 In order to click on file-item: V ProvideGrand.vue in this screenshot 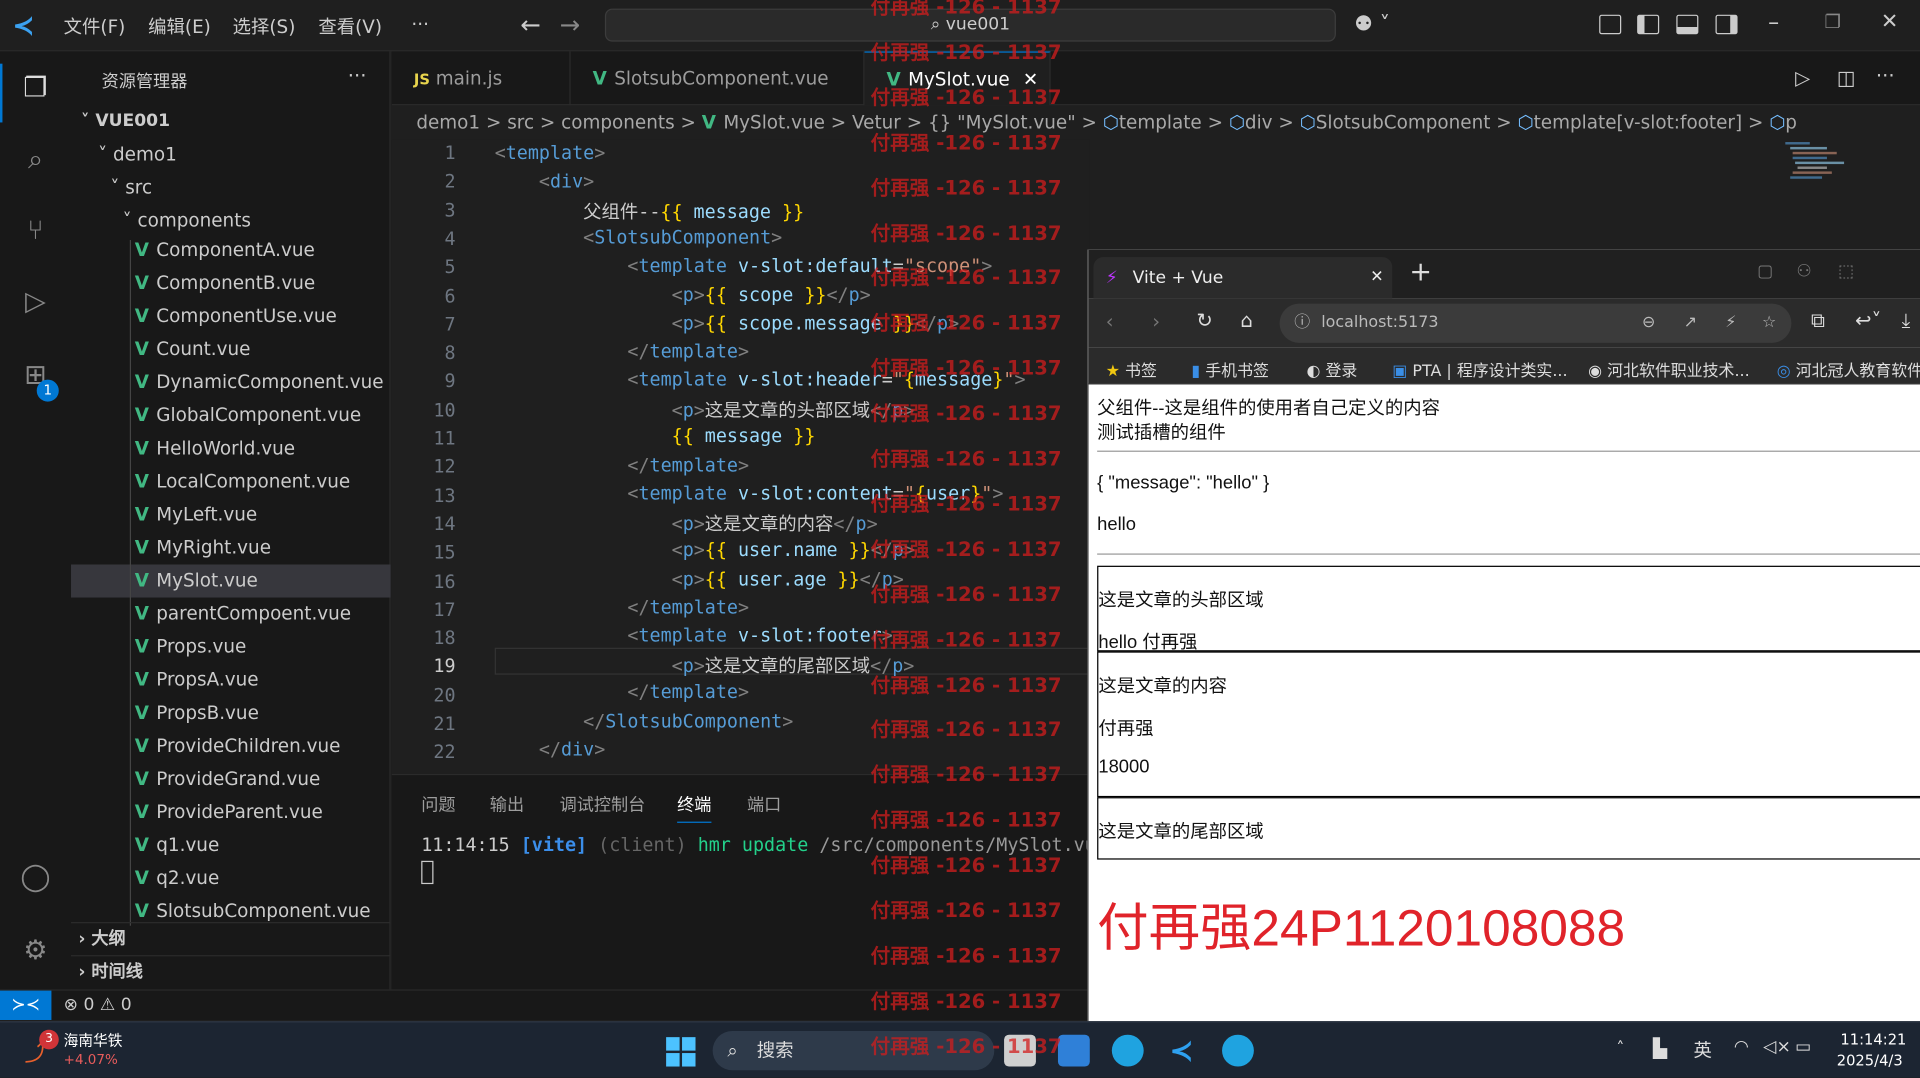, I will do `click(231, 779)`.